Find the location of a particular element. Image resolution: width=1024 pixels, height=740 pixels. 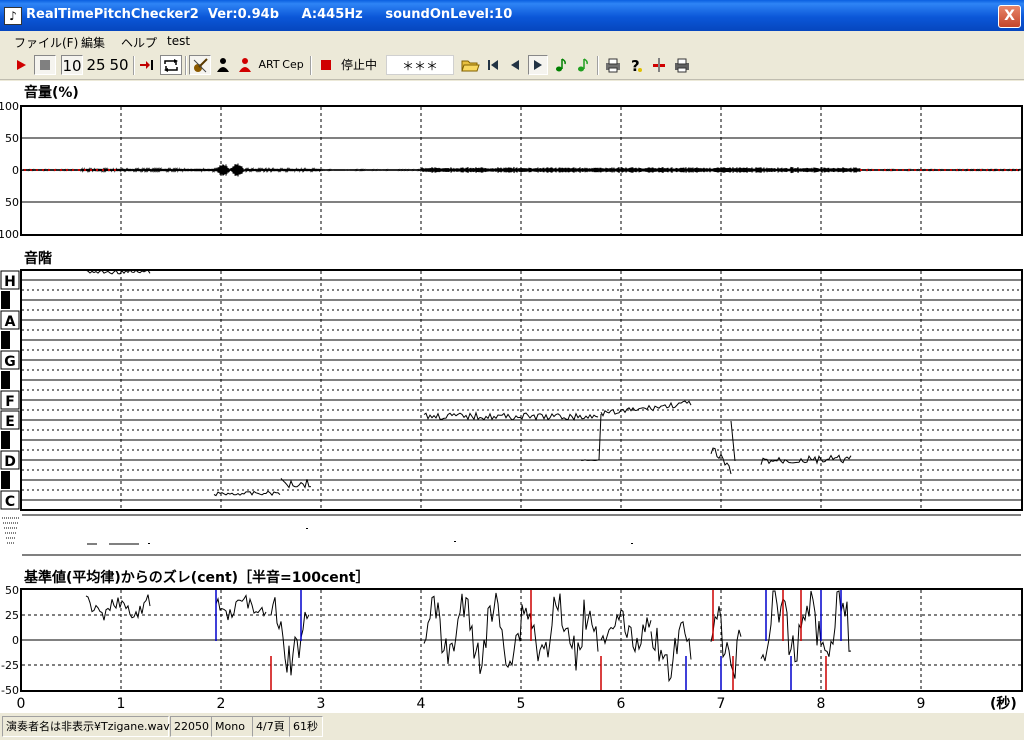

help-icon: ? is located at coordinates (636, 65).